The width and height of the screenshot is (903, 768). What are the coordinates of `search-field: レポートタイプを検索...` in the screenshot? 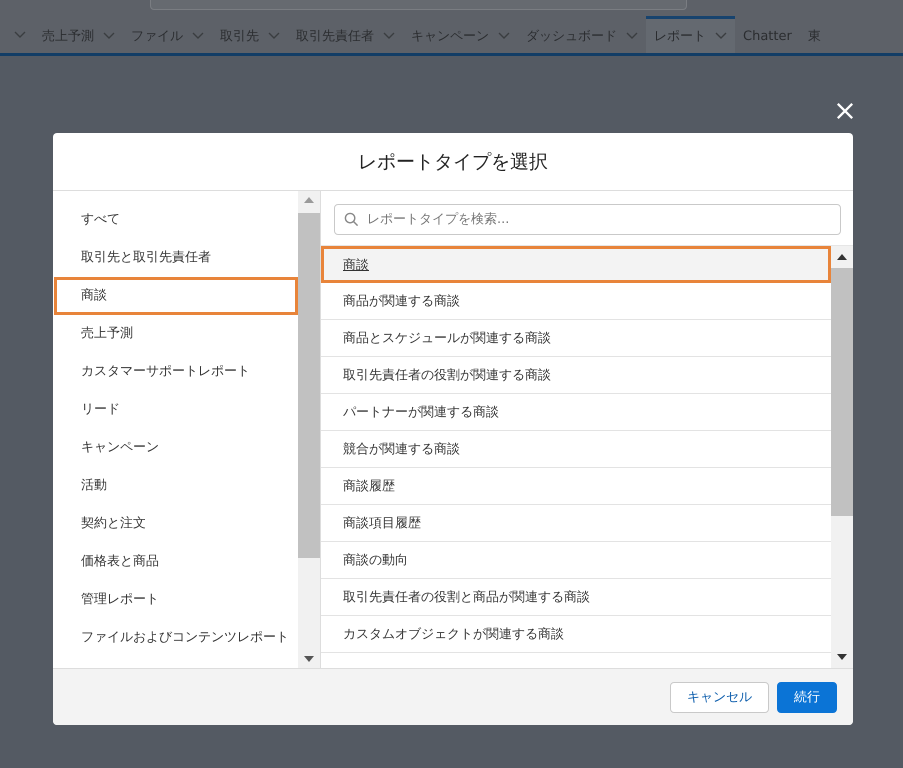 It's located at (587, 219).